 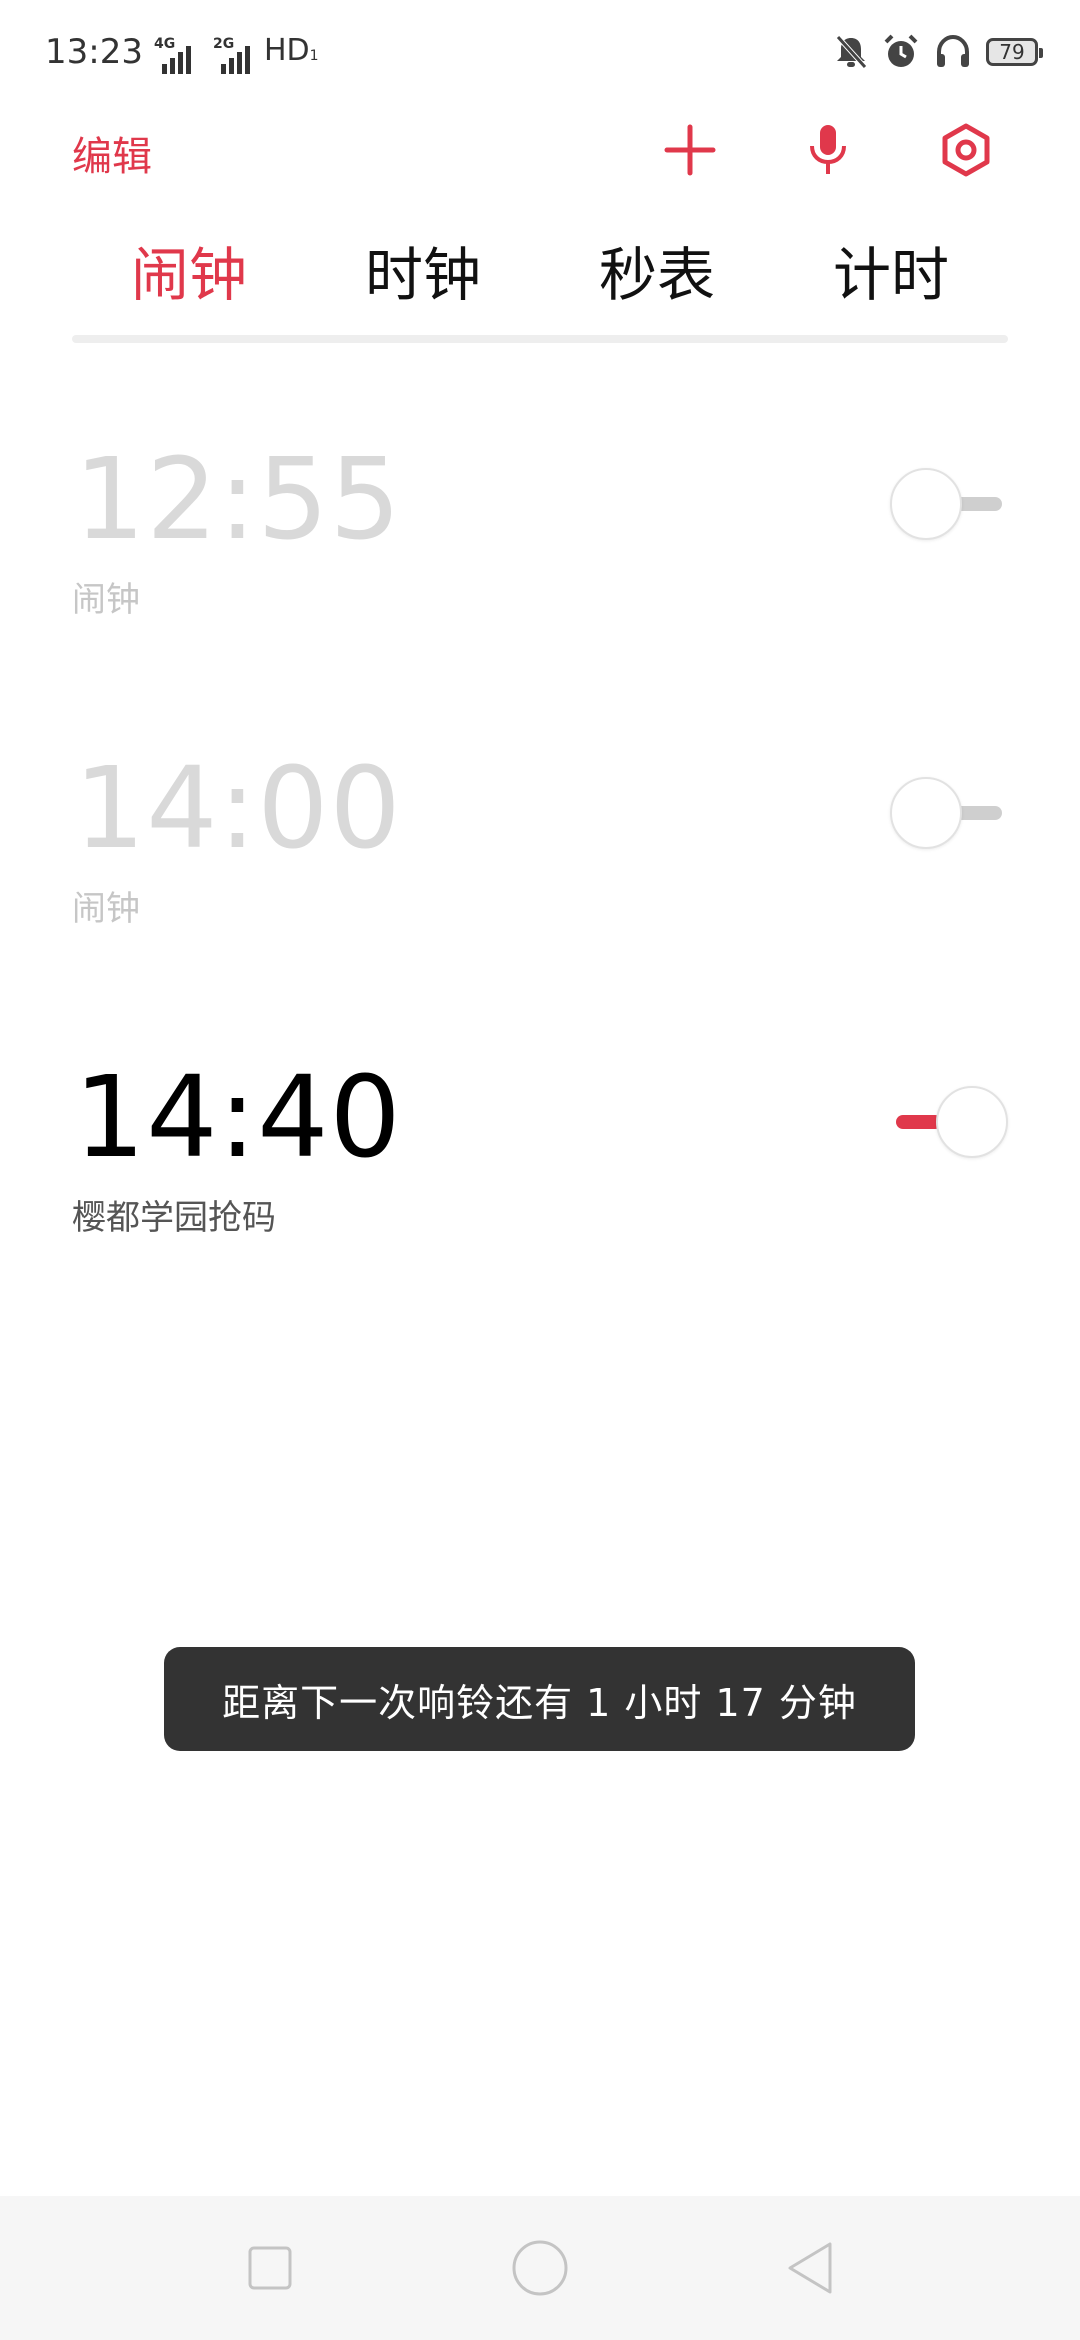 I want to click on settings-button, so click(x=966, y=150).